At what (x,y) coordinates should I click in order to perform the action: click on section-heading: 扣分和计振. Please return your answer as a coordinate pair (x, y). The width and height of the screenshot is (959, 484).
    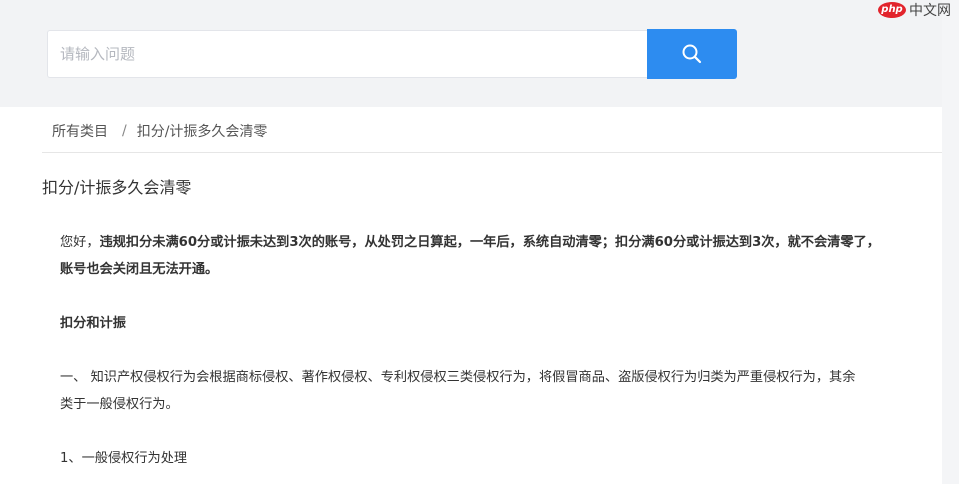
    Looking at the image, I should click on (93, 323).